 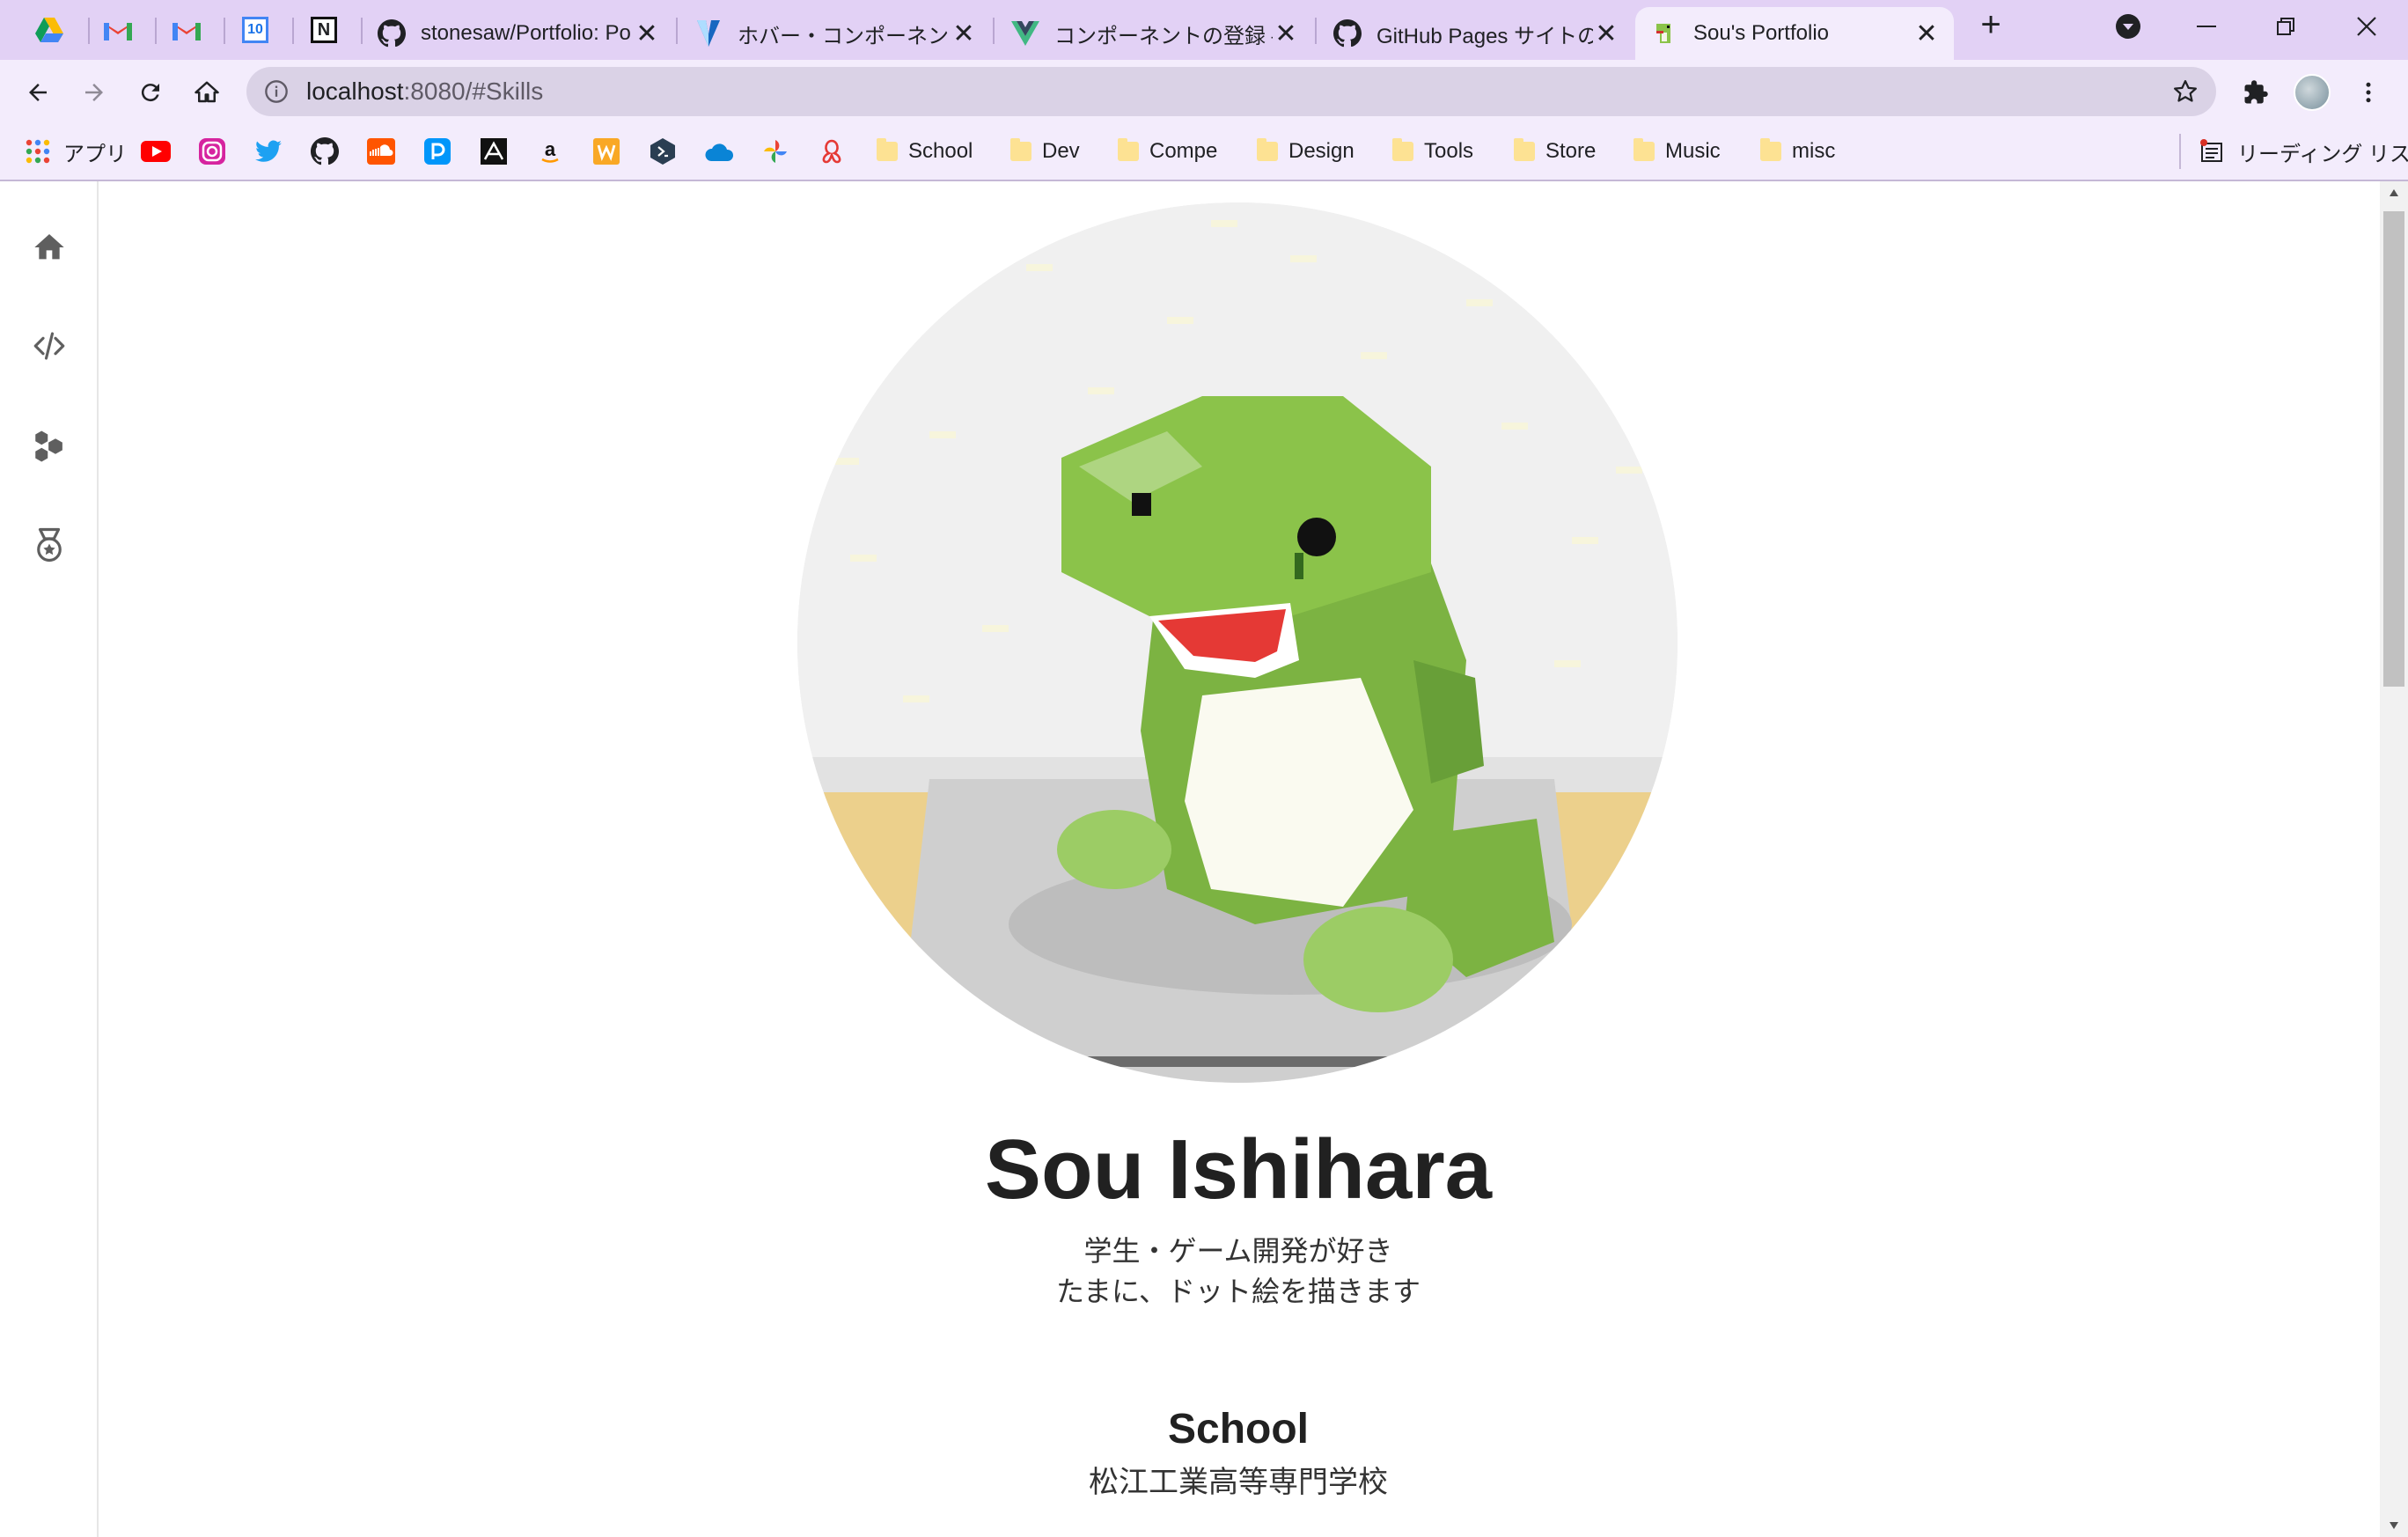 I want to click on avatar, so click(x=2312, y=92).